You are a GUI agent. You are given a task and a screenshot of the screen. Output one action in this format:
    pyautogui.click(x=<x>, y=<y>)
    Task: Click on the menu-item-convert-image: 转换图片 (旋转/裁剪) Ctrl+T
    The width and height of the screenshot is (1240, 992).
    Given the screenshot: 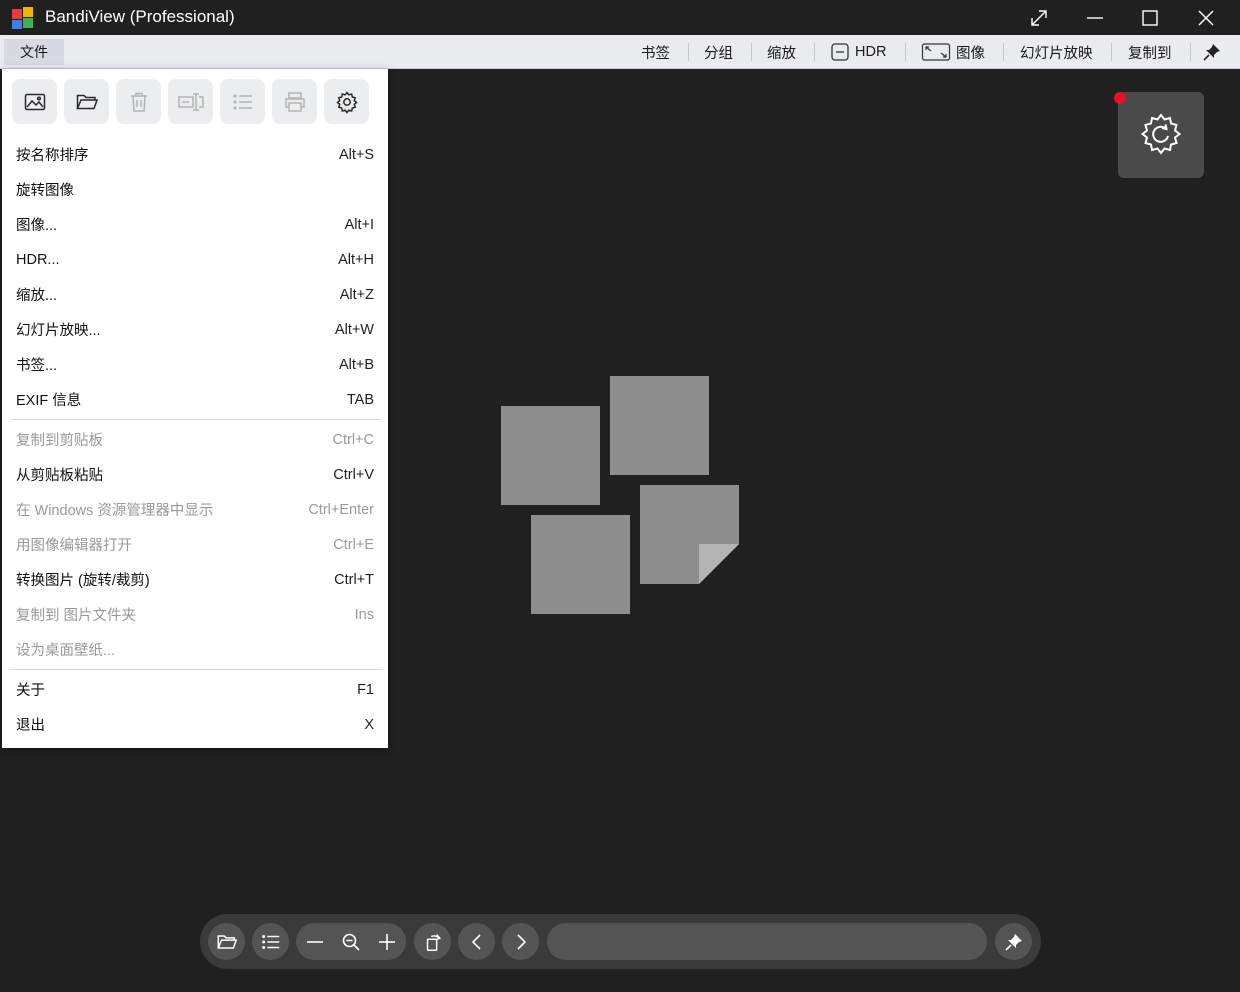 What is the action you would take?
    pyautogui.click(x=195, y=579)
    